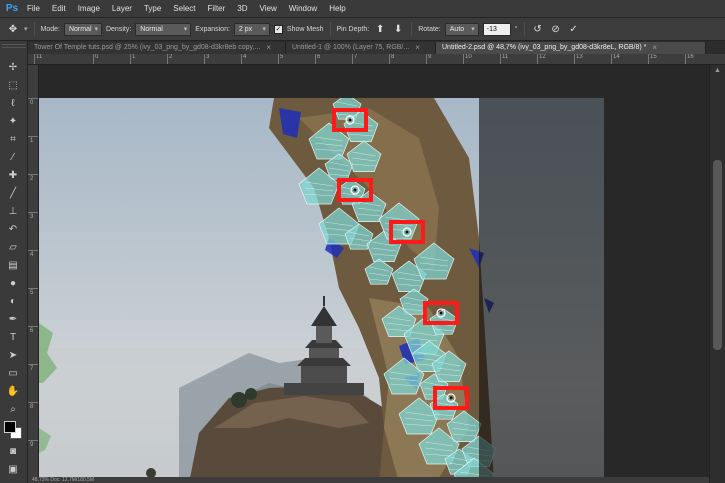  Describe the element at coordinates (208, 57) in the screenshot. I see `ruler-tick-label: 3` at that location.